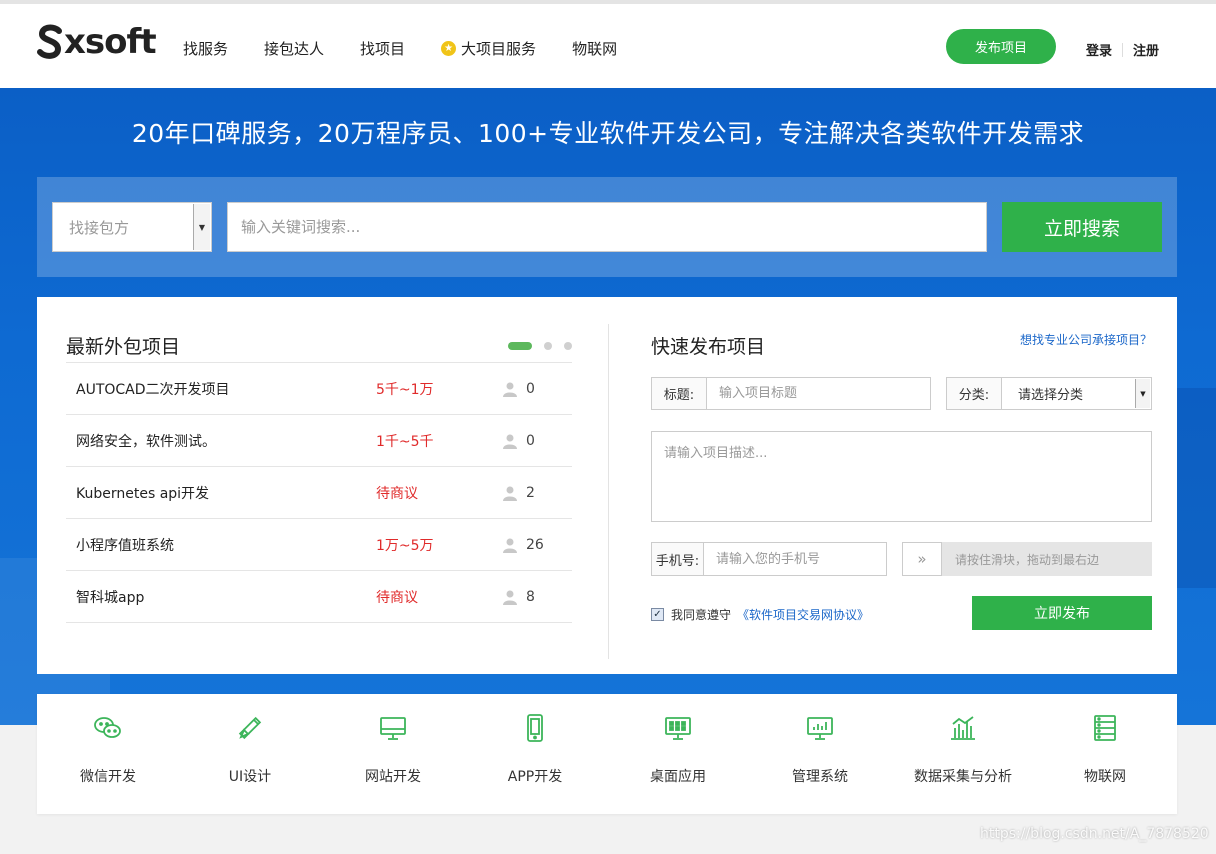 This screenshot has width=1216, height=854. What do you see at coordinates (963, 777) in the screenshot?
I see `category-label: 数据采集与分析` at bounding box center [963, 777].